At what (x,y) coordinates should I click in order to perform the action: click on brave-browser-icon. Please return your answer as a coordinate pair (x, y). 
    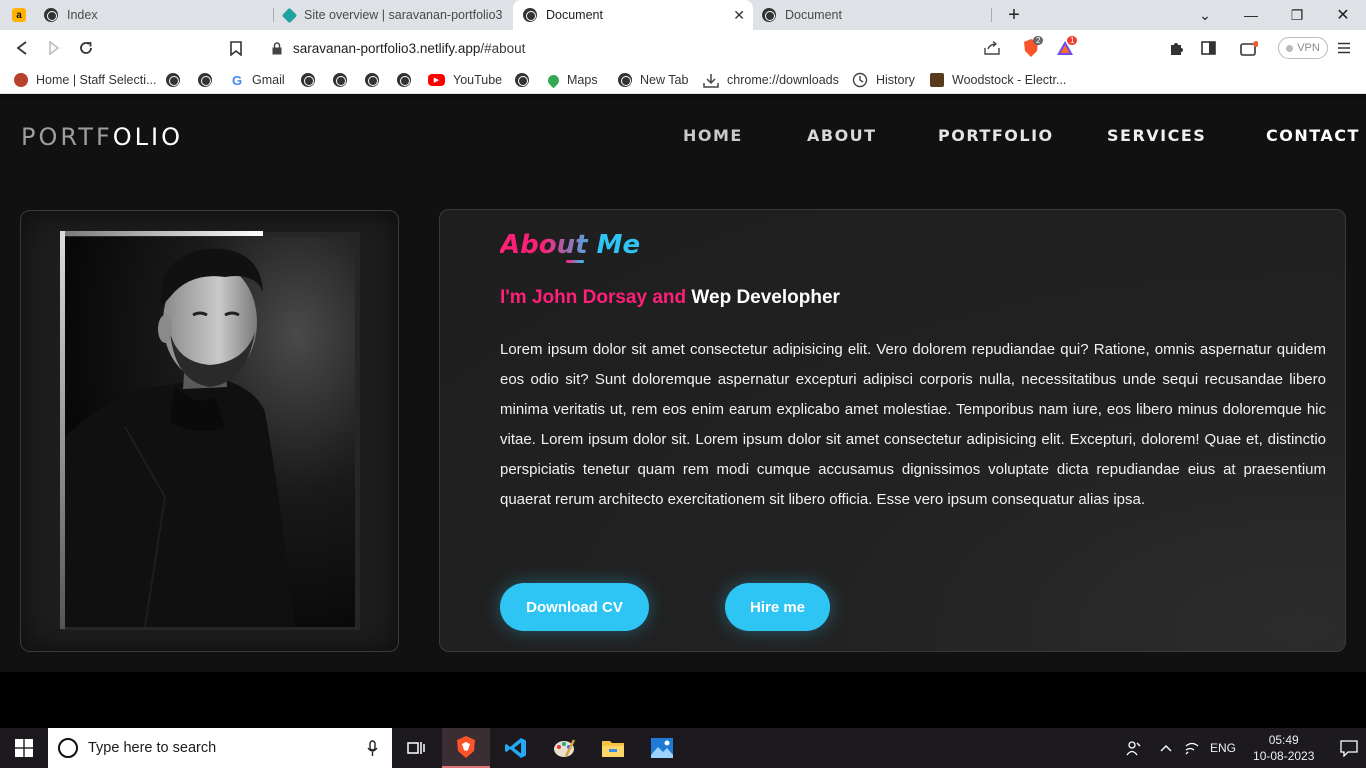
    Looking at the image, I should click on (466, 747).